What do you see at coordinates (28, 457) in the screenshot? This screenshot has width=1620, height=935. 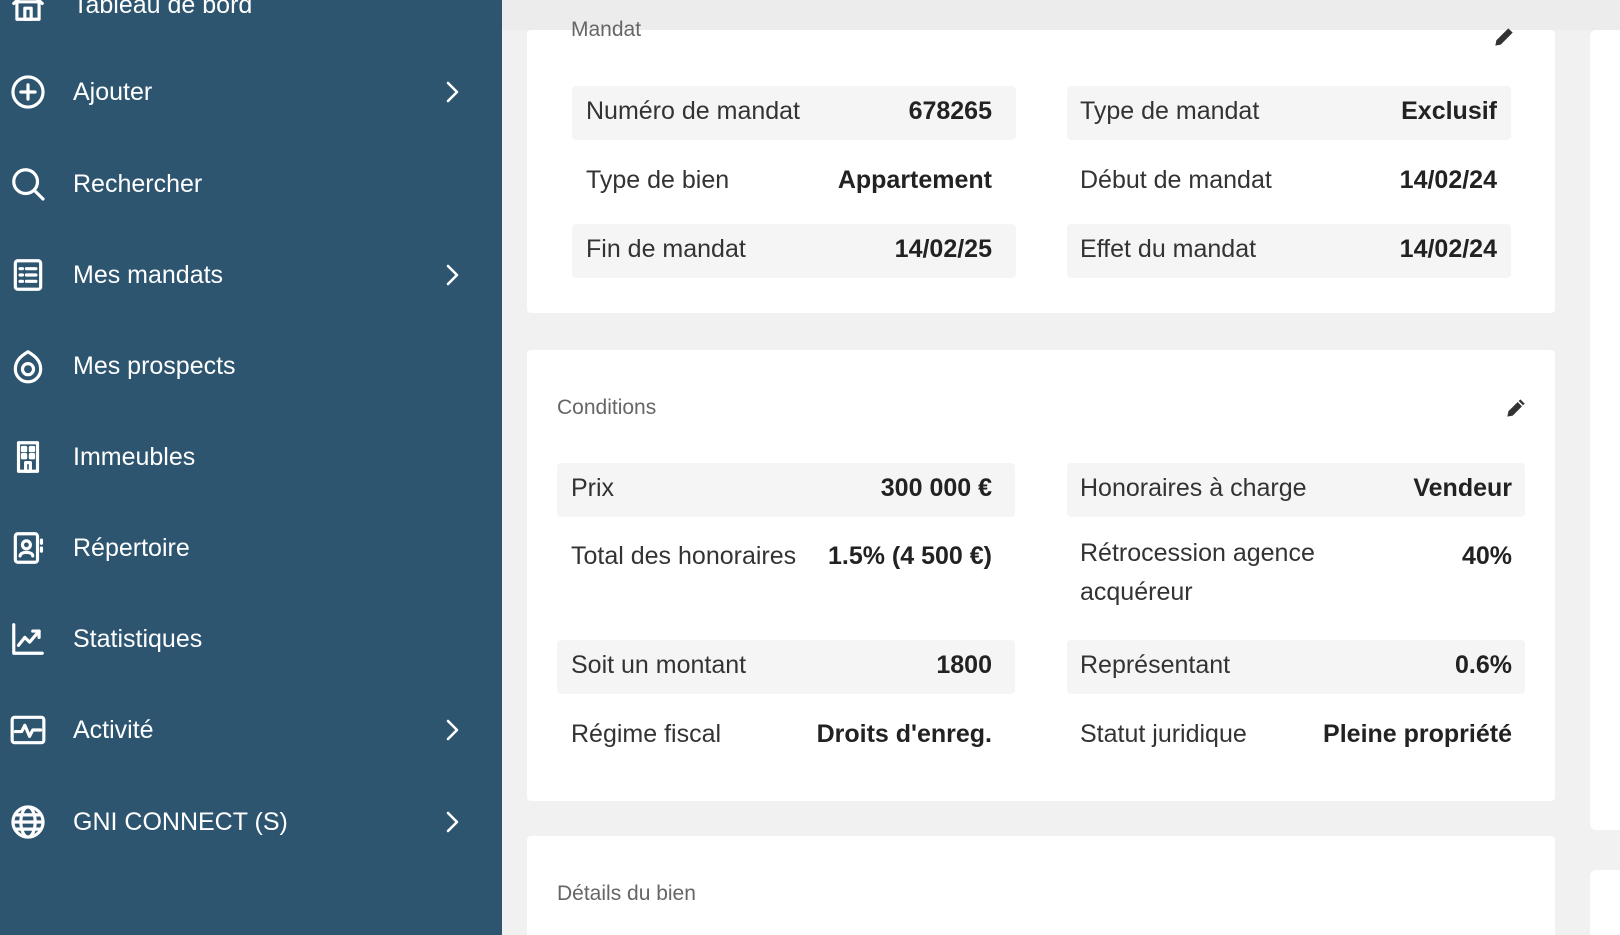 I see `building-icon` at bounding box center [28, 457].